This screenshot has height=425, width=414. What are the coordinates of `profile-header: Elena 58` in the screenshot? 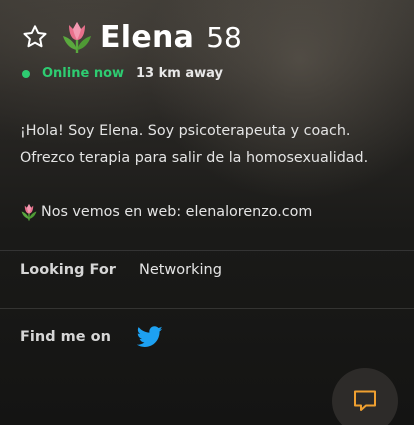 It's located at (131, 37).